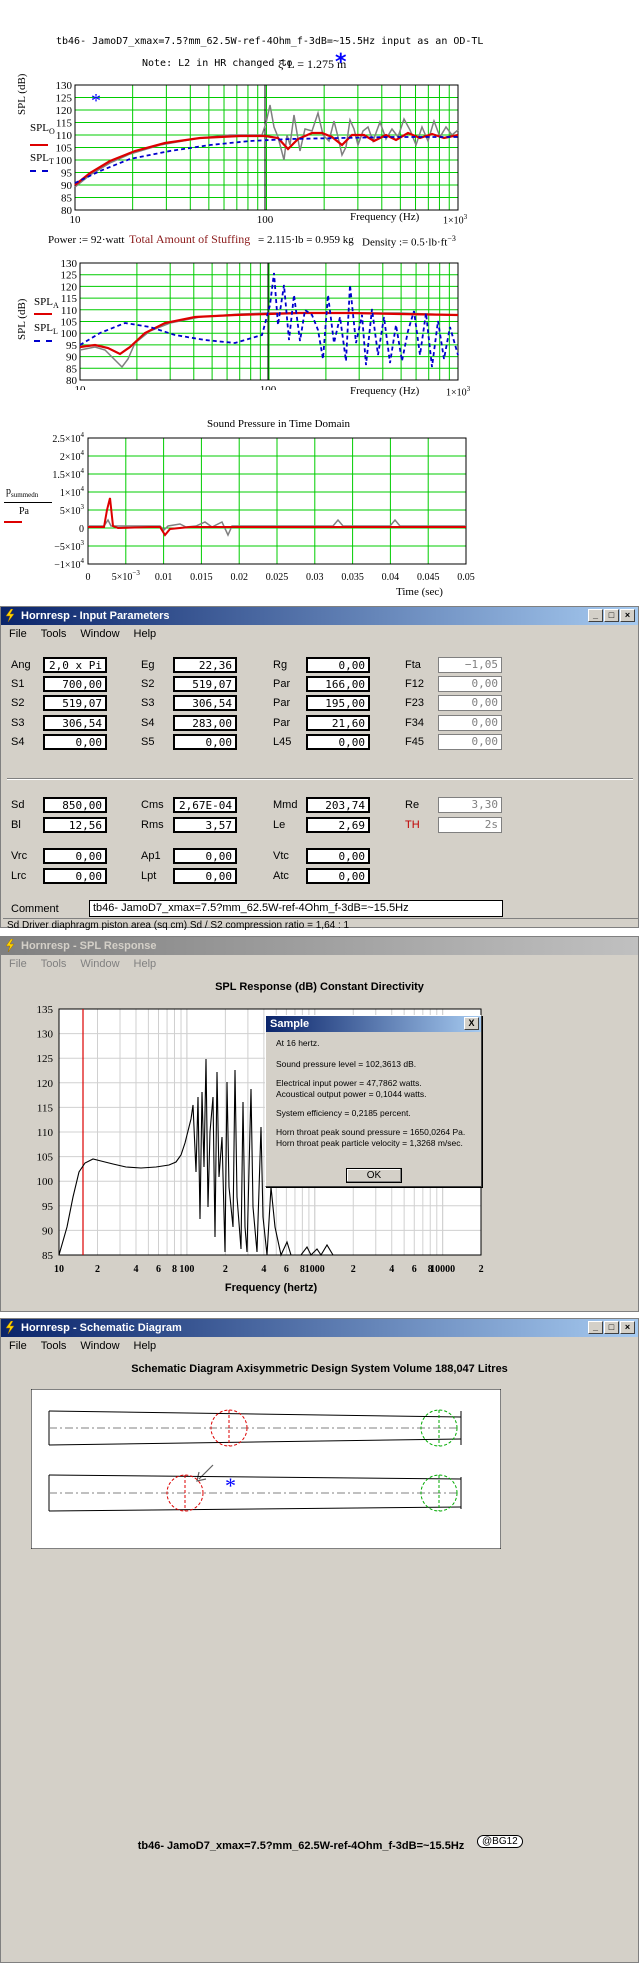  What do you see at coordinates (46, 303) in the screenshot?
I see `plot2-legend1: SPLA` at bounding box center [46, 303].